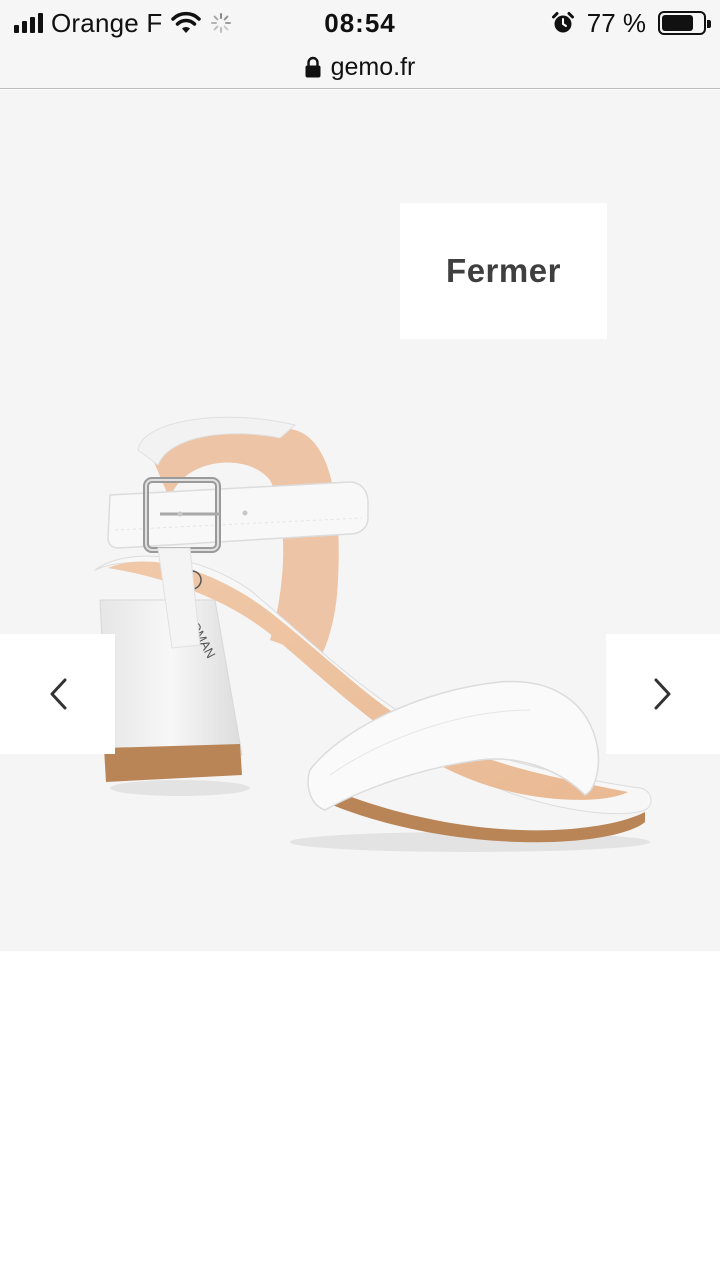 The width and height of the screenshot is (720, 1277). I want to click on url-bar: gemo.fr, so click(360, 67).